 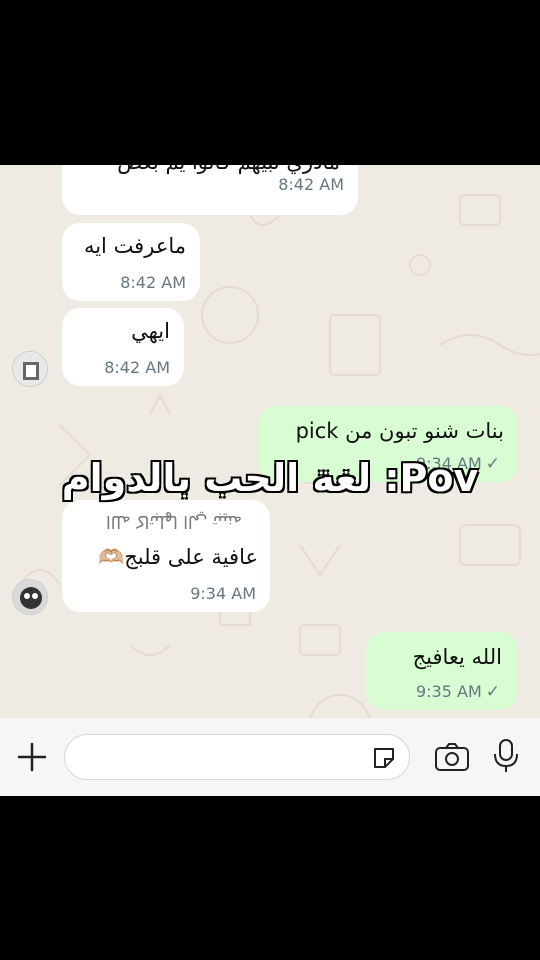 I want to click on message-text: ماعرفت ايه, so click(x=134, y=246).